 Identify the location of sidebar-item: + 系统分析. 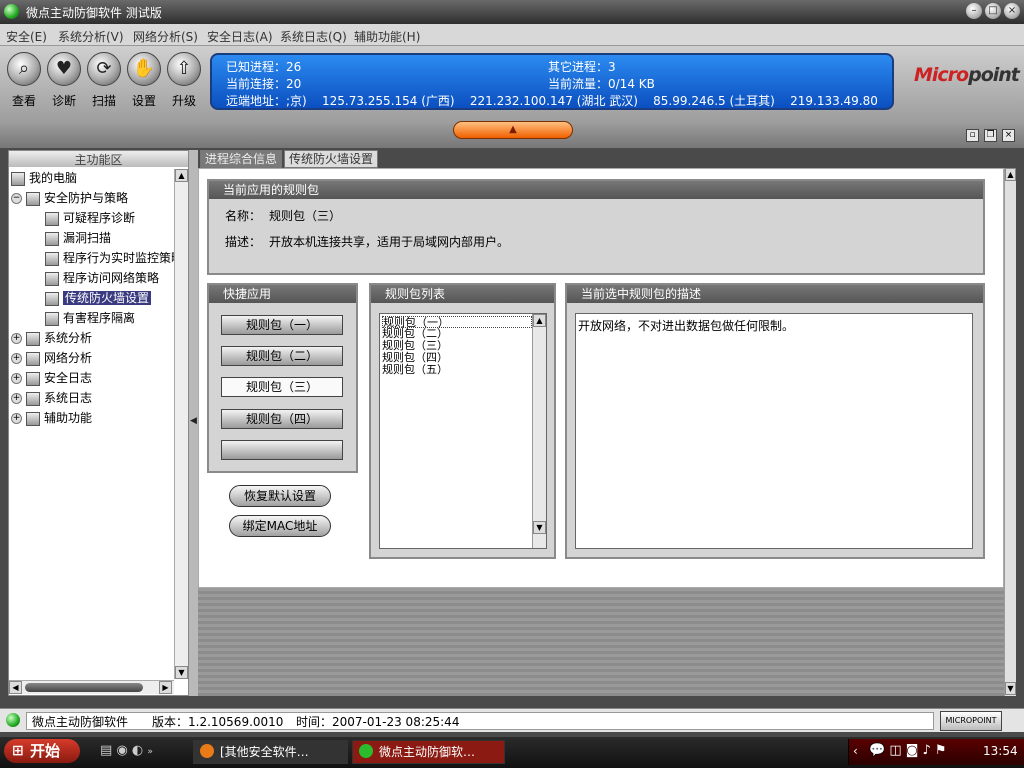
(51, 338).